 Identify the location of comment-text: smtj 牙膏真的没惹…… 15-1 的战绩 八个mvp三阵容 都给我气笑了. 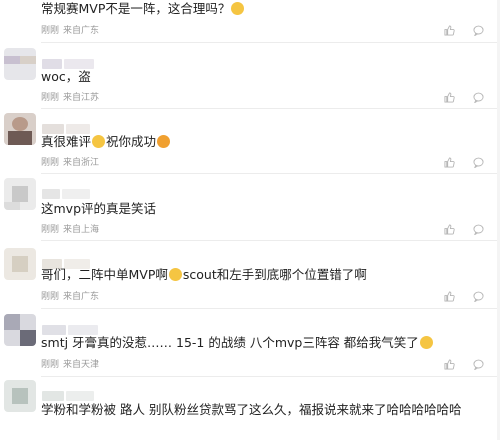
(237, 343).